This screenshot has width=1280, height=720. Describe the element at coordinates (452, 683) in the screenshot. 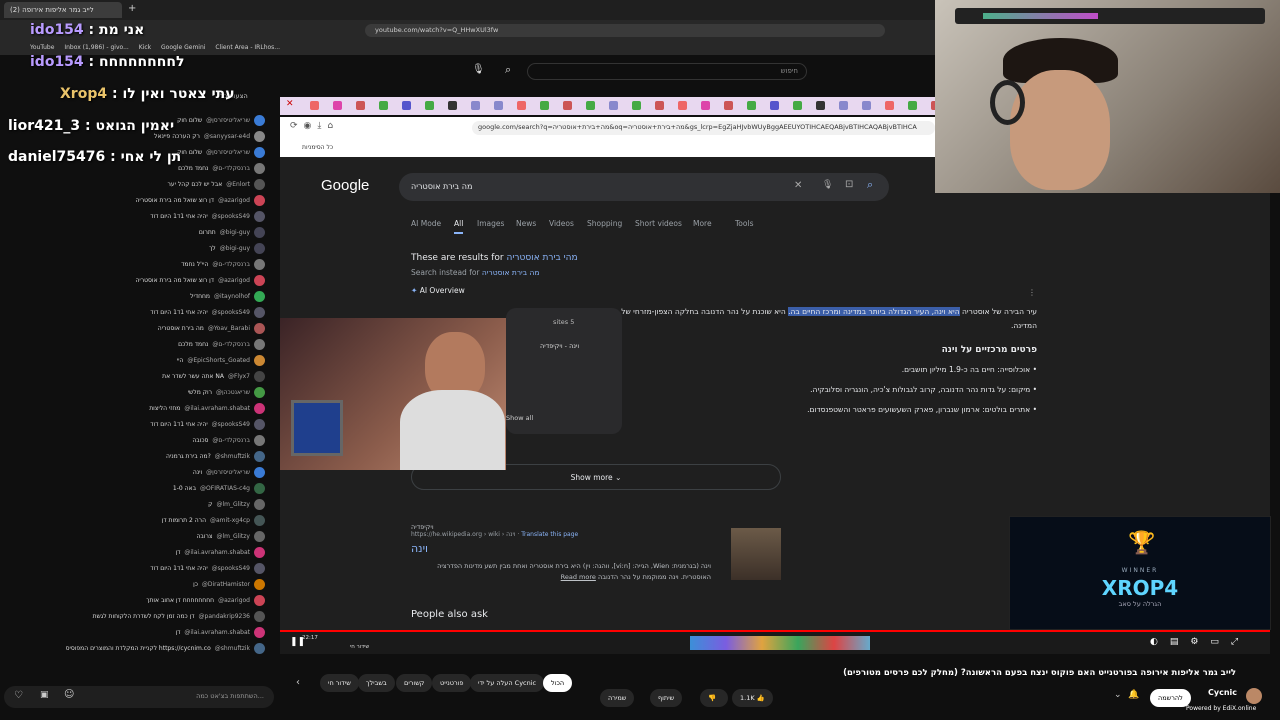

I see `chip-fortnite: פורטנייט` at that location.